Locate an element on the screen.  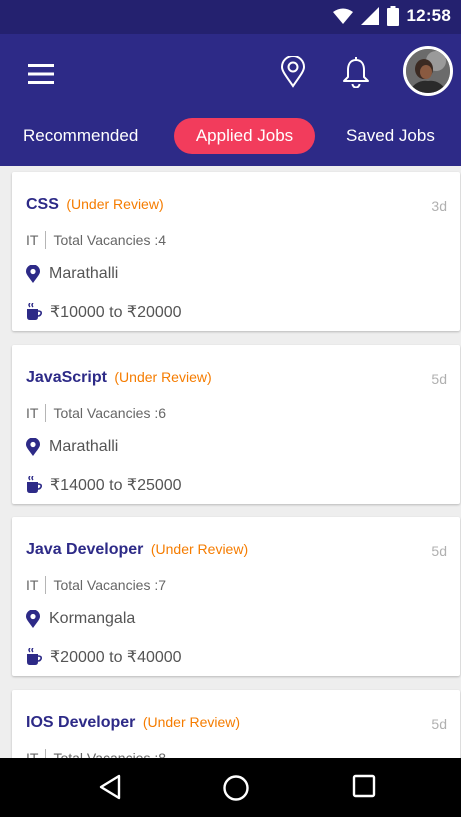
navigation-bar is located at coordinates (230, 787).